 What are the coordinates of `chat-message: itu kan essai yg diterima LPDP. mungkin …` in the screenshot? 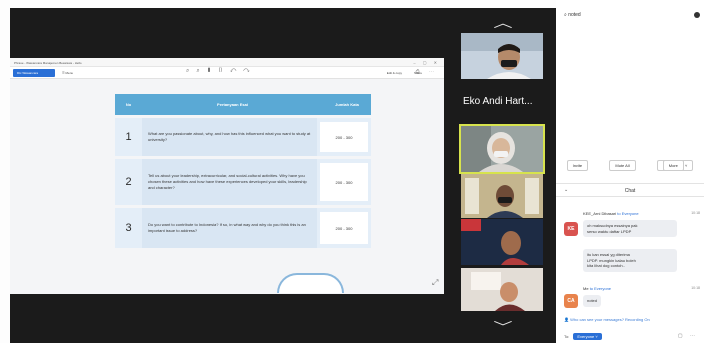 It's located at (630, 260).